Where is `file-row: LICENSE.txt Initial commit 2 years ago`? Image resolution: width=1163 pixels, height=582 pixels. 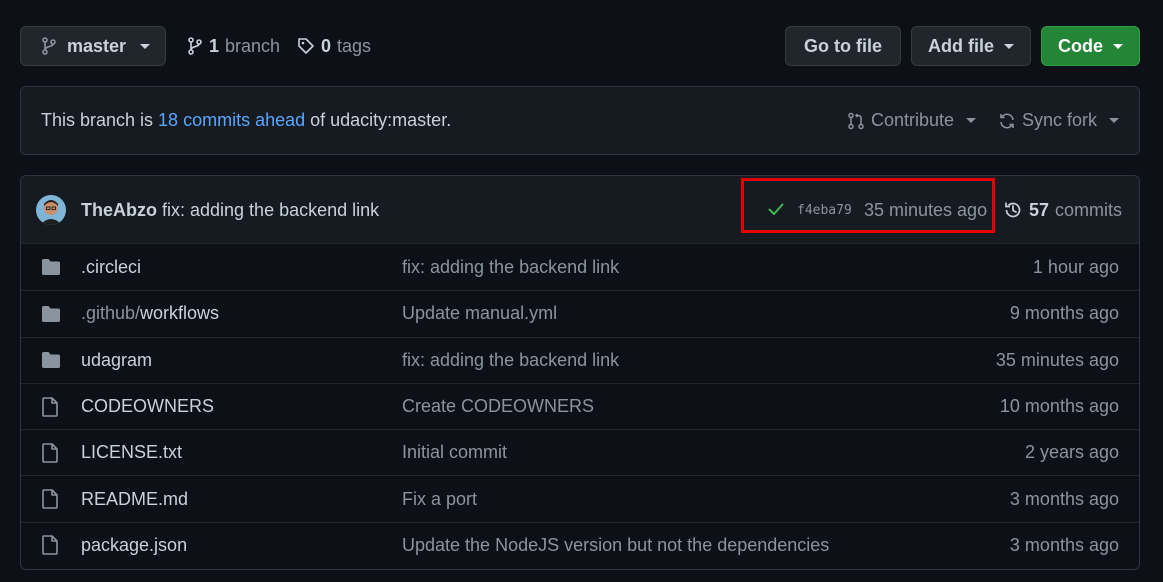
file-row: LICENSE.txt Initial commit 2 years ago is located at coordinates (580, 452).